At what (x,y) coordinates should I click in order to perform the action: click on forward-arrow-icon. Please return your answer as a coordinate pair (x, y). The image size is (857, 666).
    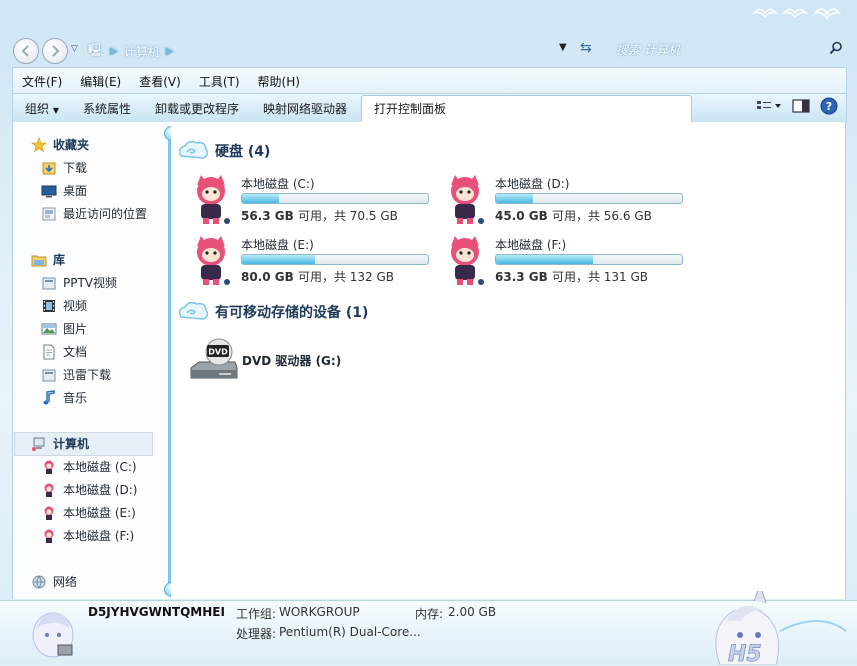
    Looking at the image, I should click on (56, 51).